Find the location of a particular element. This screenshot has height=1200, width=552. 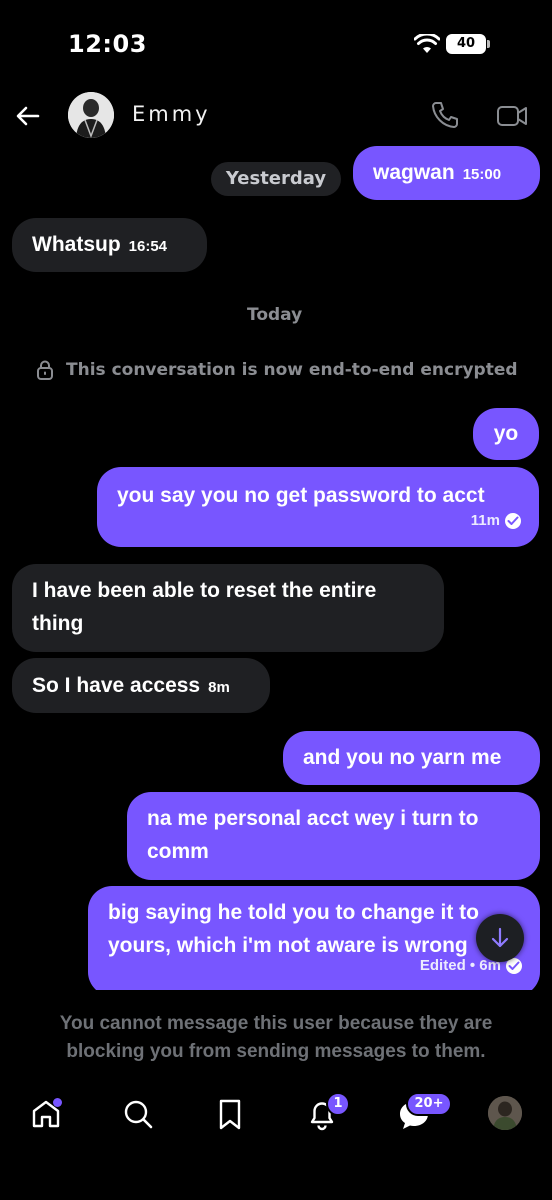

date-divider-yesterday: Yesterday is located at coordinates (276, 179).